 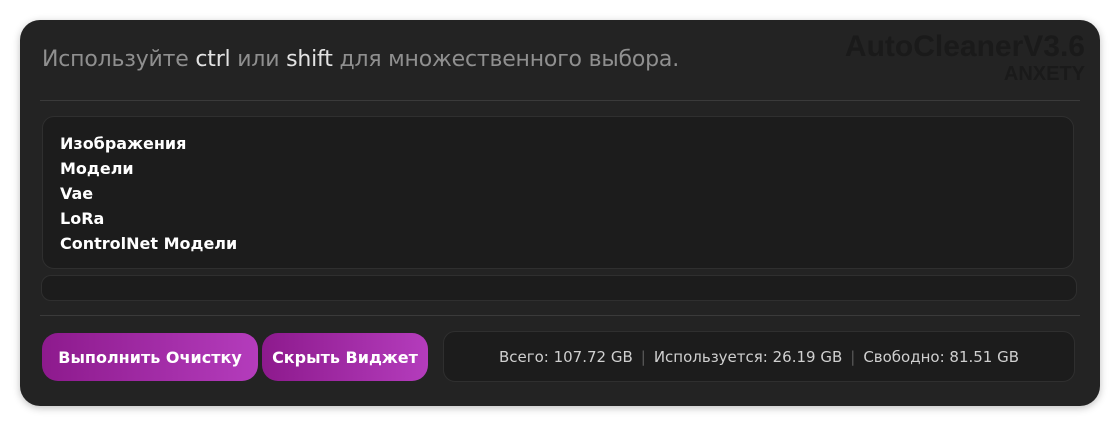 What do you see at coordinates (560, 315) in the screenshot?
I see `footer-divider` at bounding box center [560, 315].